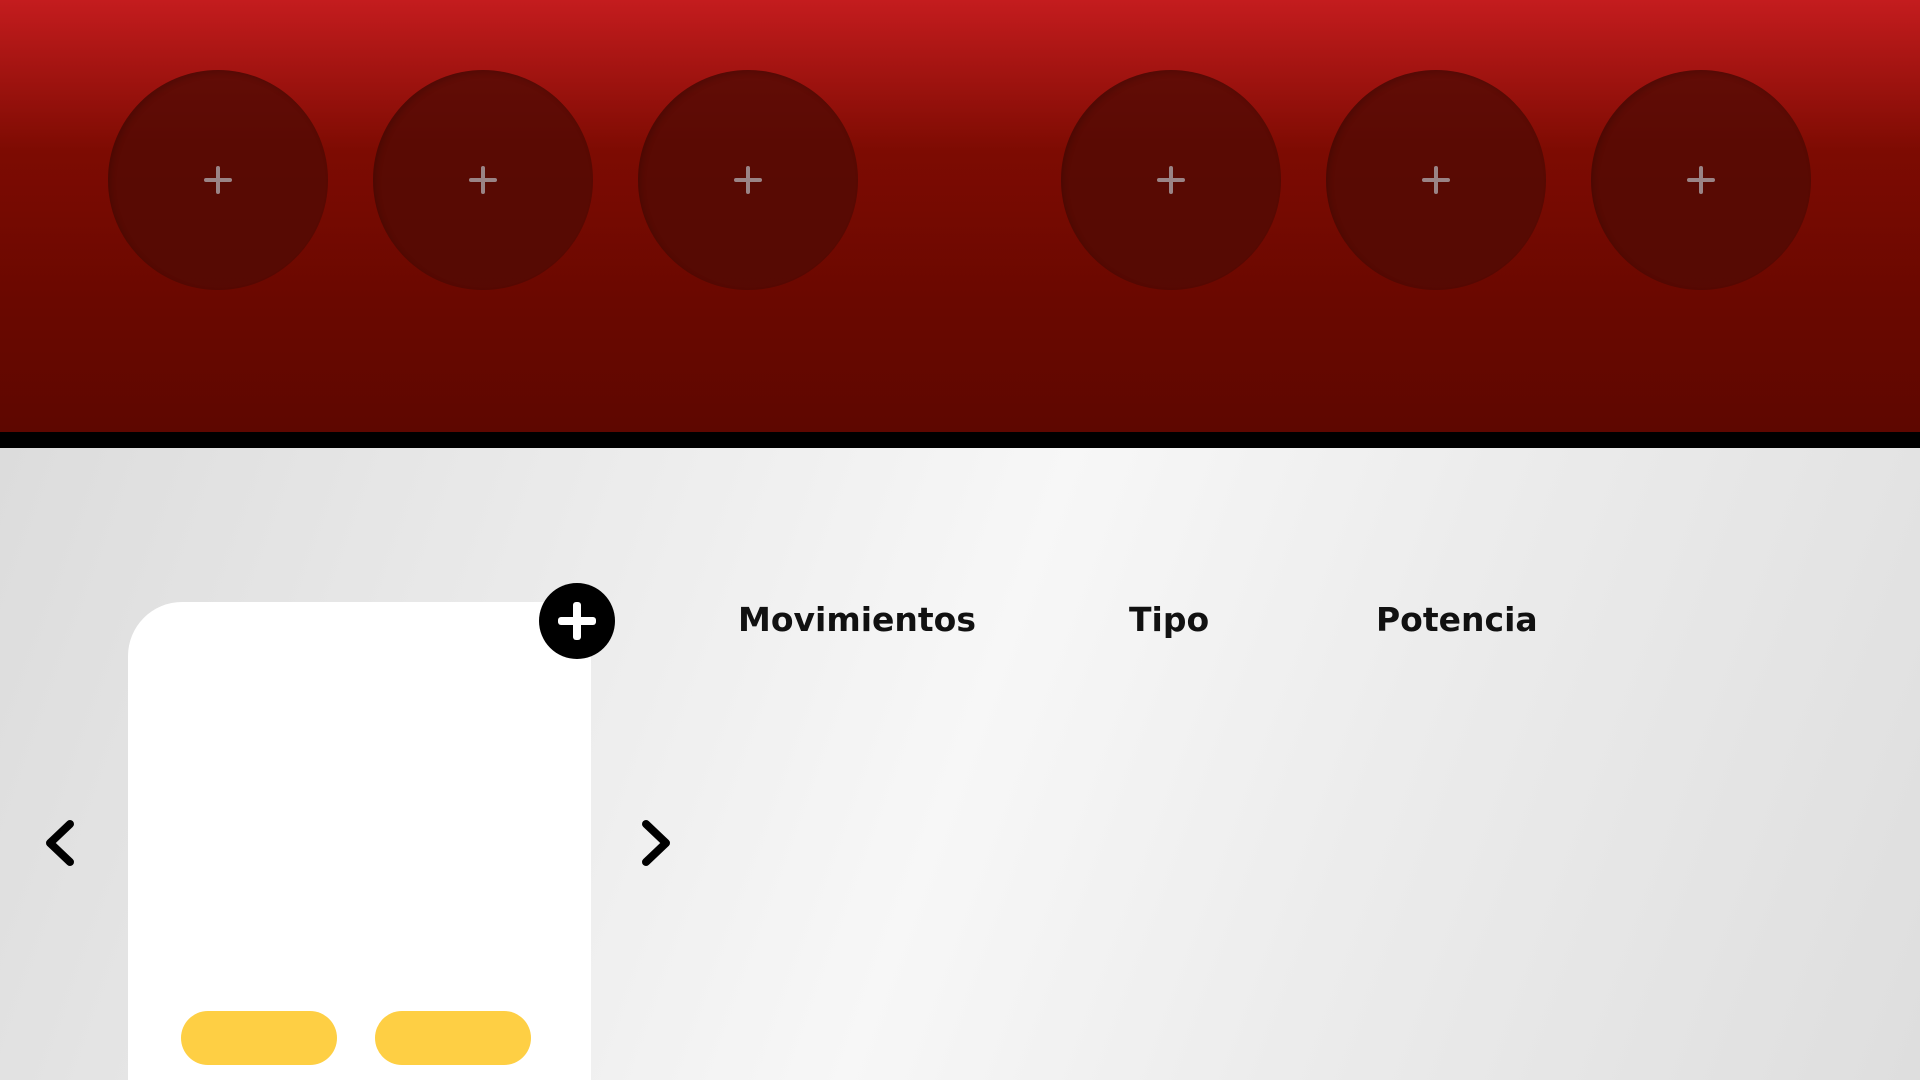 The image size is (1920, 1080). What do you see at coordinates (359, 841) in the screenshot?
I see `pokemon-card` at bounding box center [359, 841].